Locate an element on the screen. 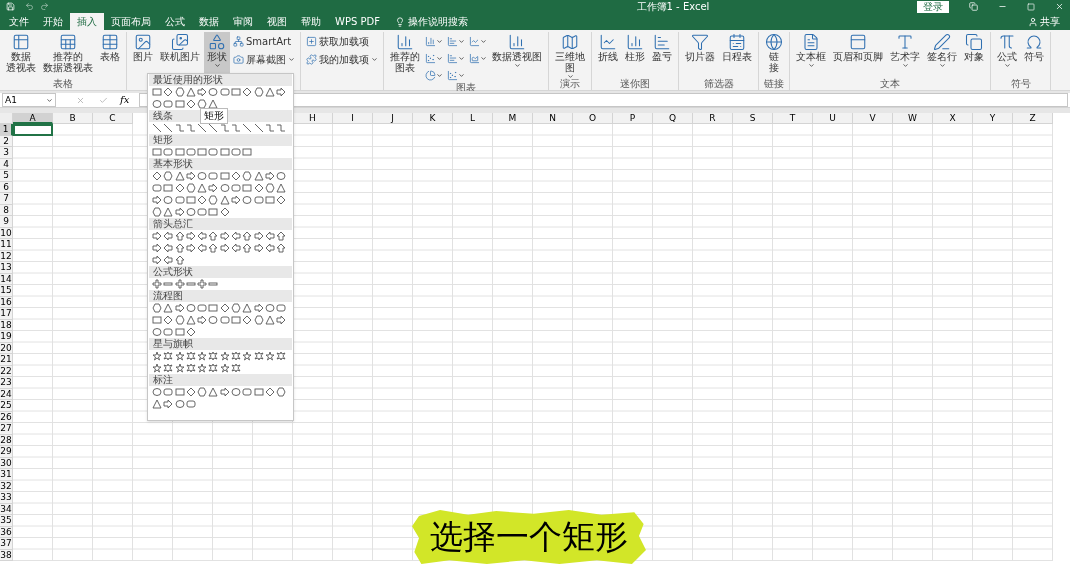  tooltip: 矩形 is located at coordinates (214, 116).